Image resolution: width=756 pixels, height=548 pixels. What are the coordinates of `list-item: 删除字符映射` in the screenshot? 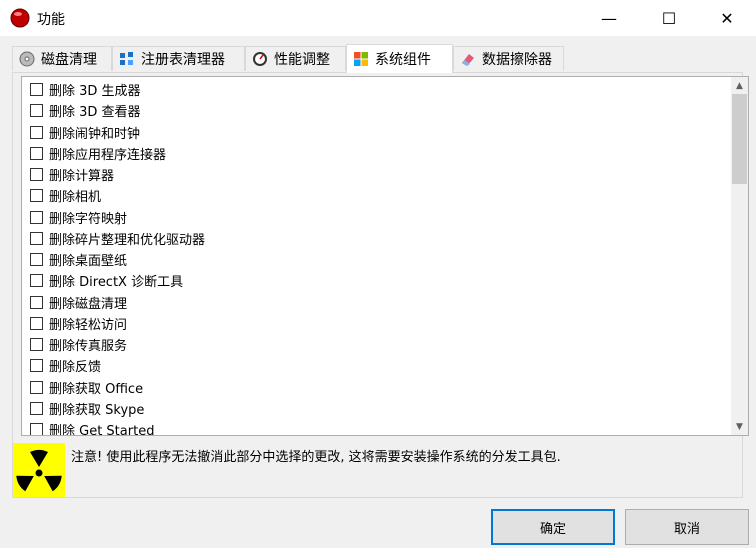 It's located at (78, 217).